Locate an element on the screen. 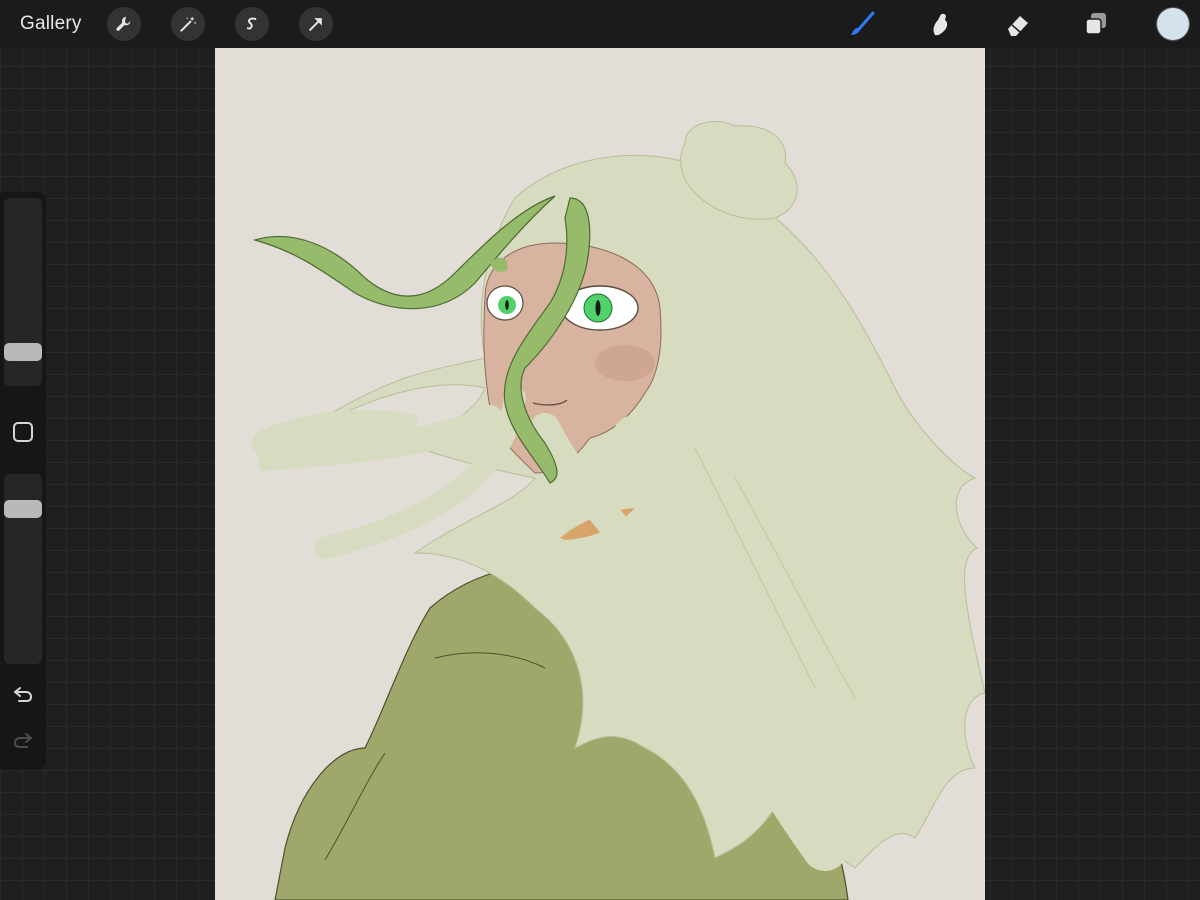 The width and height of the screenshot is (1200, 900). gallery-button: Gallery is located at coordinates (51, 24).